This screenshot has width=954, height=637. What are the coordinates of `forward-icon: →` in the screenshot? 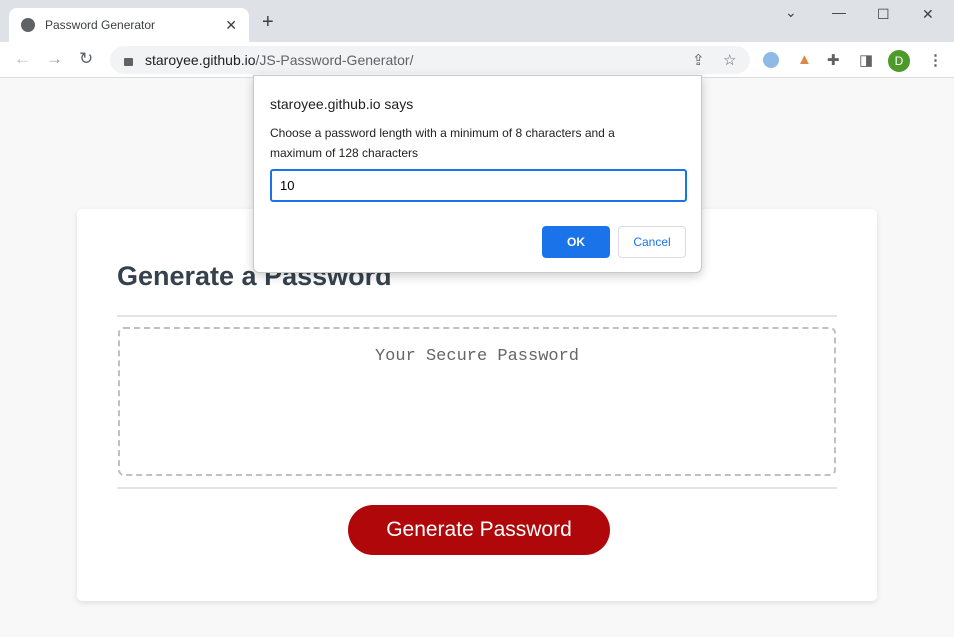 It's located at (54, 59).